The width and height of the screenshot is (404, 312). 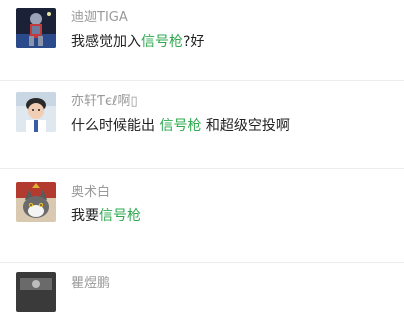 What do you see at coordinates (245, 126) in the screenshot?
I see `comment-text-after: 和超级空投啊` at bounding box center [245, 126].